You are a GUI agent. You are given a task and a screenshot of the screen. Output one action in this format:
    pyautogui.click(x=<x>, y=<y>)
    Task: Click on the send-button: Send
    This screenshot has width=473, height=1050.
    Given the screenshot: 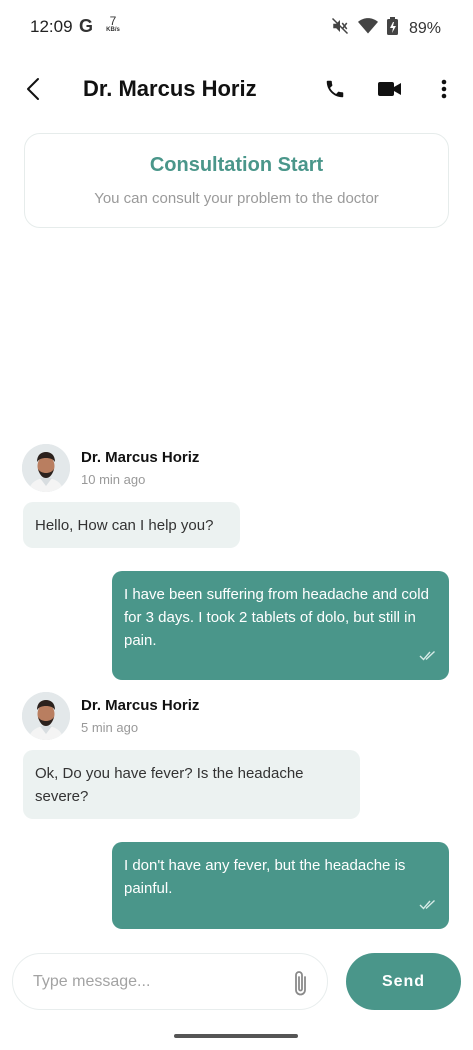 What is the action you would take?
    pyautogui.click(x=403, y=981)
    